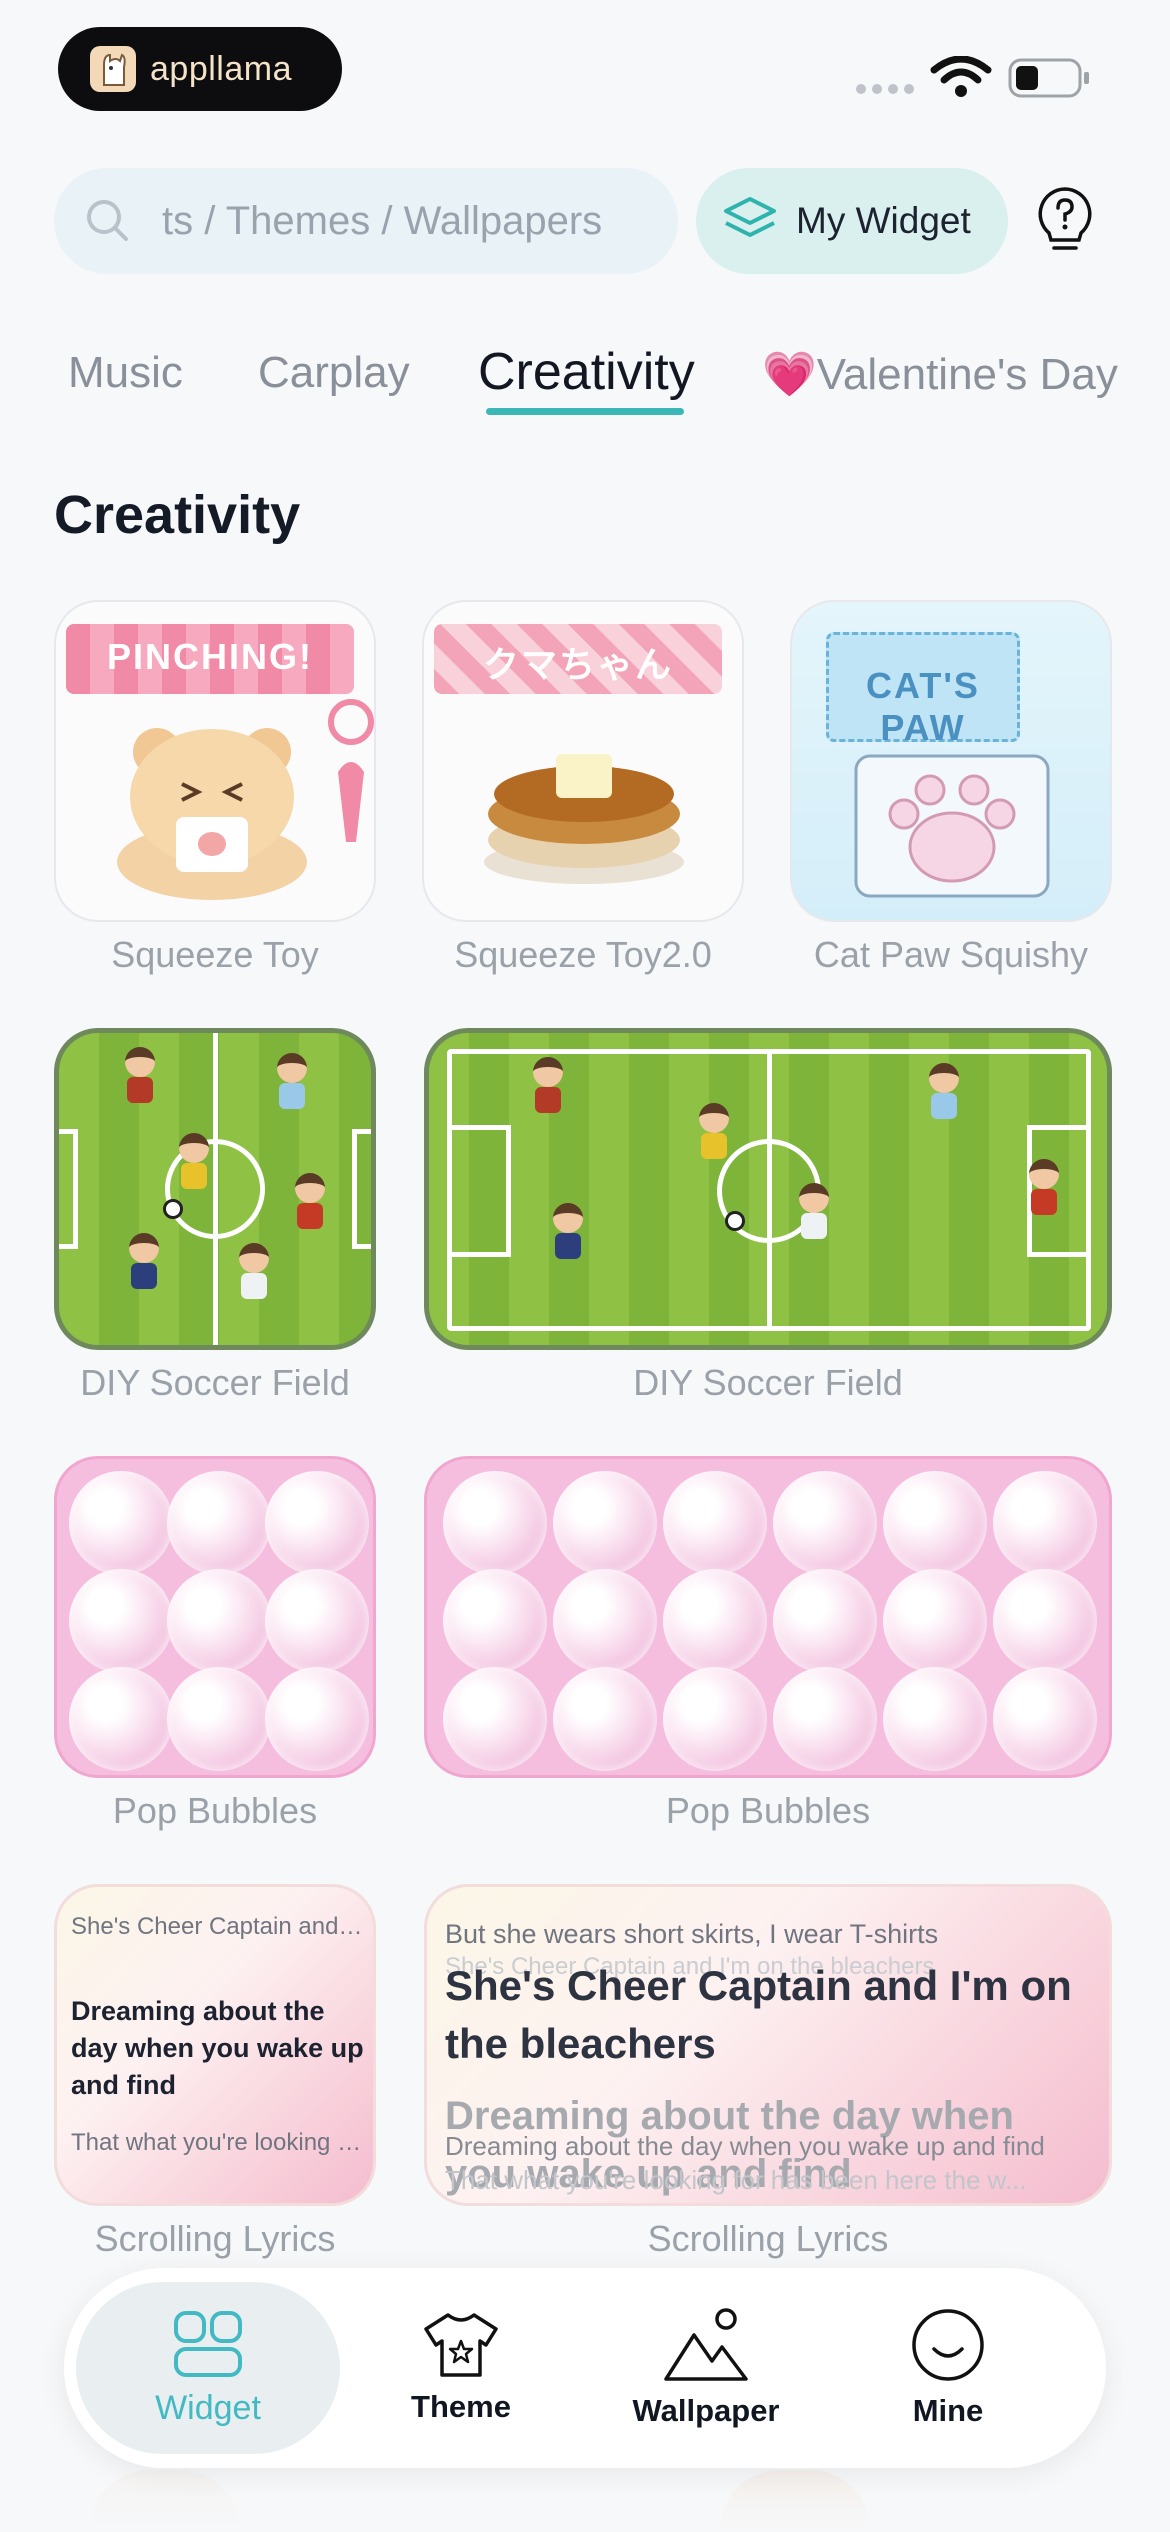 The height and width of the screenshot is (2532, 1170). Describe the element at coordinates (215, 1189) in the screenshot. I see `widget-card-diy-soccer-field-small` at that location.